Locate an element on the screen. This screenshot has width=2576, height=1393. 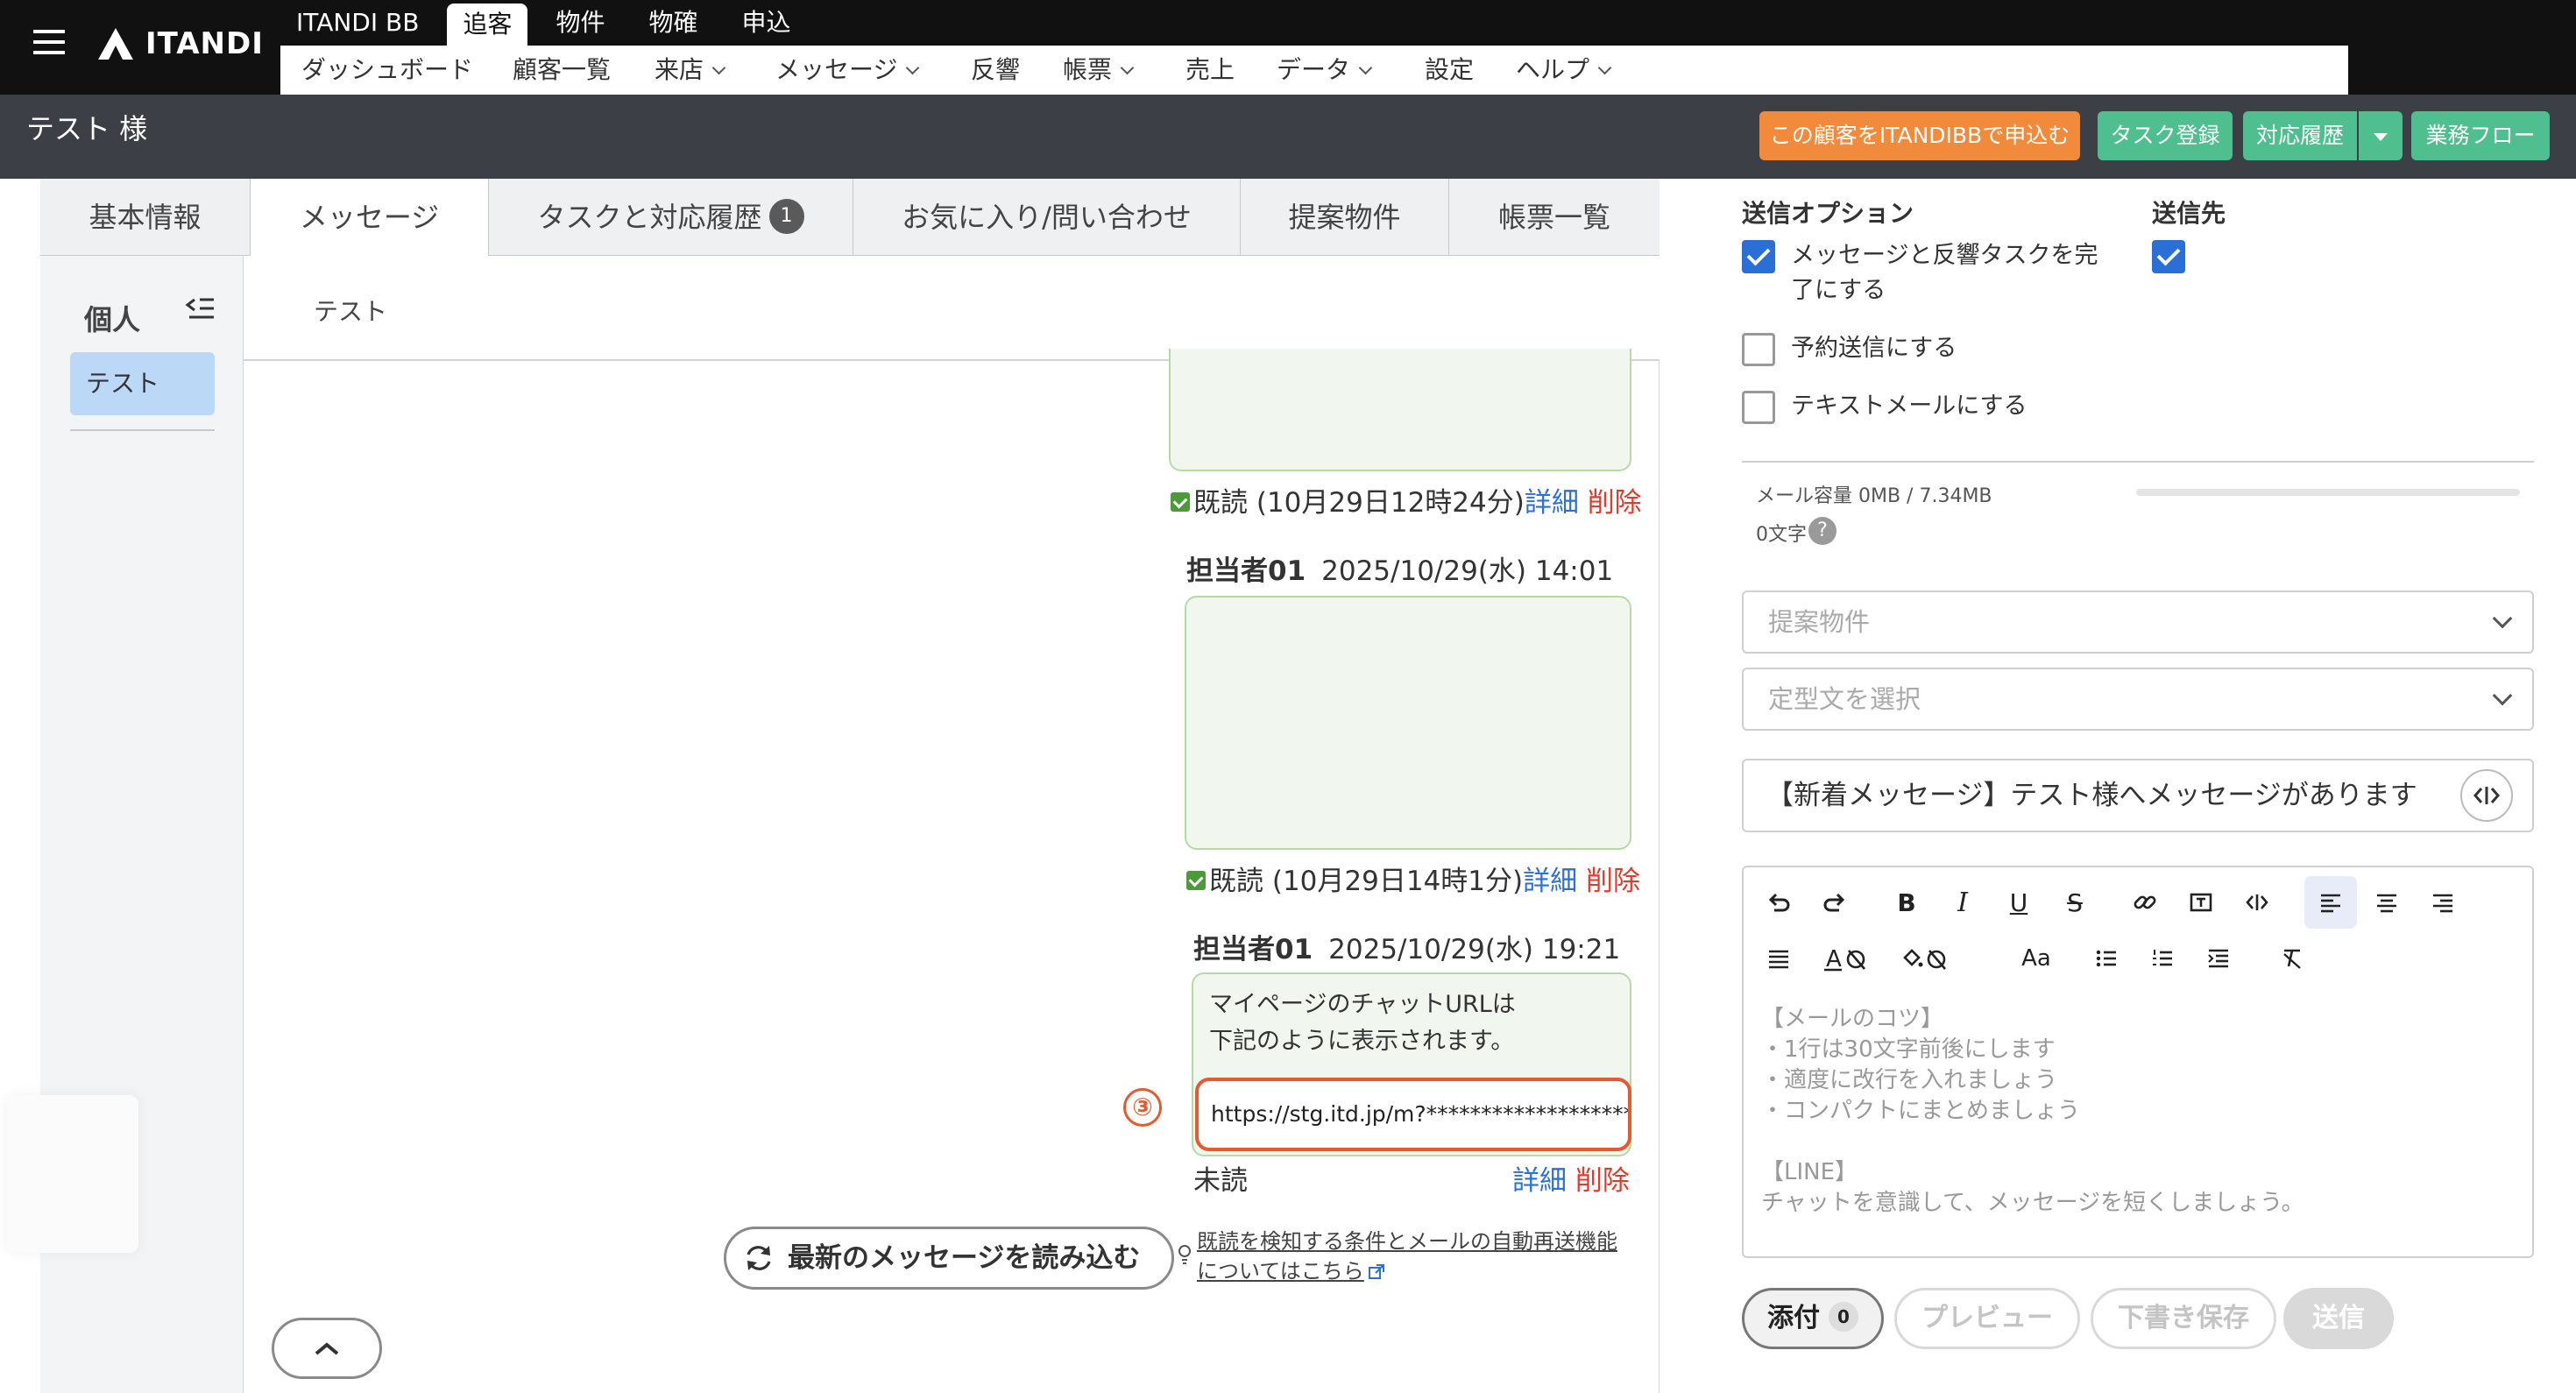
send-destination-title: 送信先 is located at coordinates (2189, 214).